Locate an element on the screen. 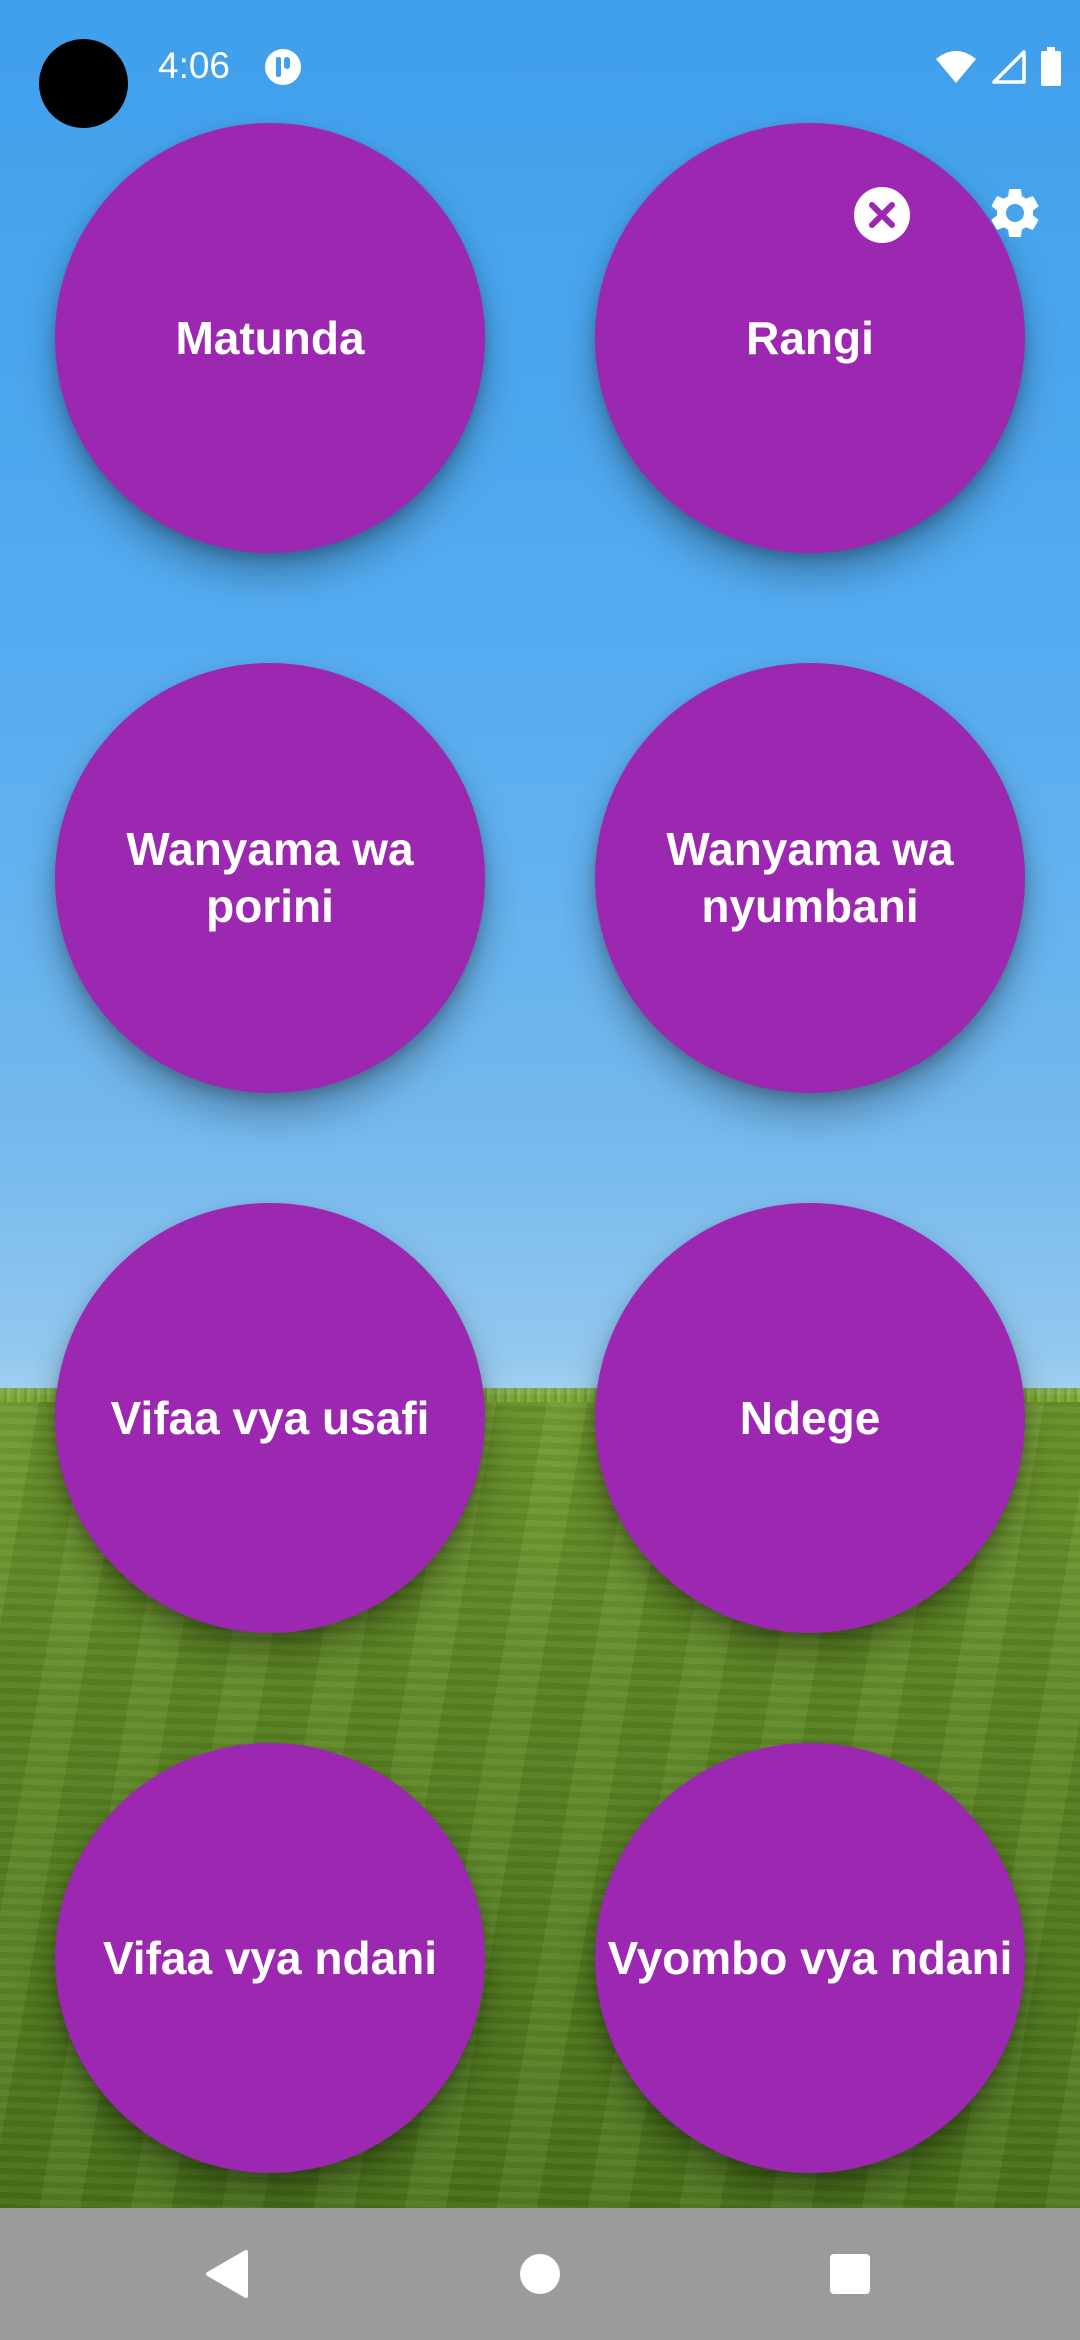 The width and height of the screenshot is (1080, 2340). category-button: Vifaa vya usafi is located at coordinates (270, 1418).